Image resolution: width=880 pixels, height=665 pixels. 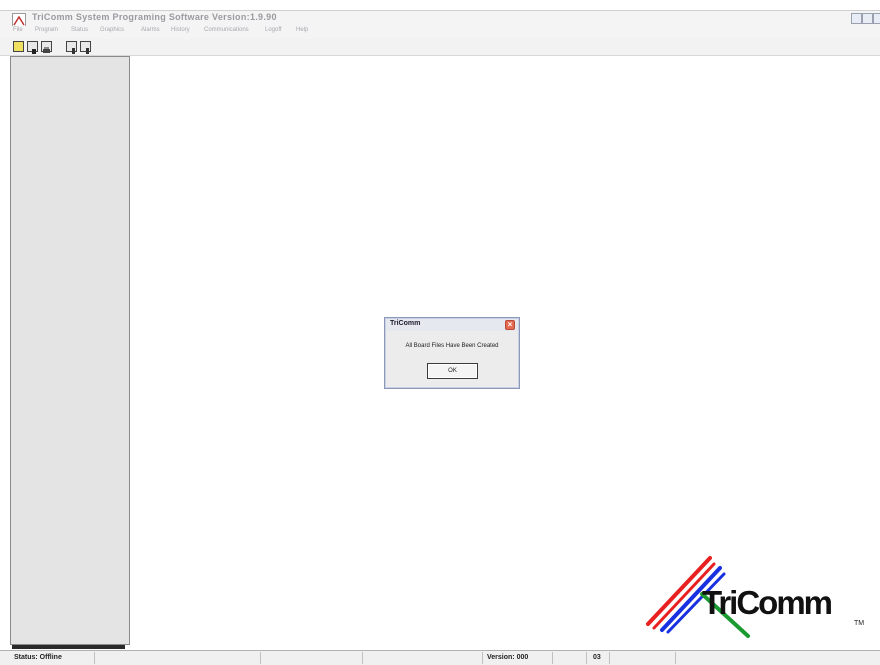 What do you see at coordinates (19, 20) in the screenshot?
I see `app-icon` at bounding box center [19, 20].